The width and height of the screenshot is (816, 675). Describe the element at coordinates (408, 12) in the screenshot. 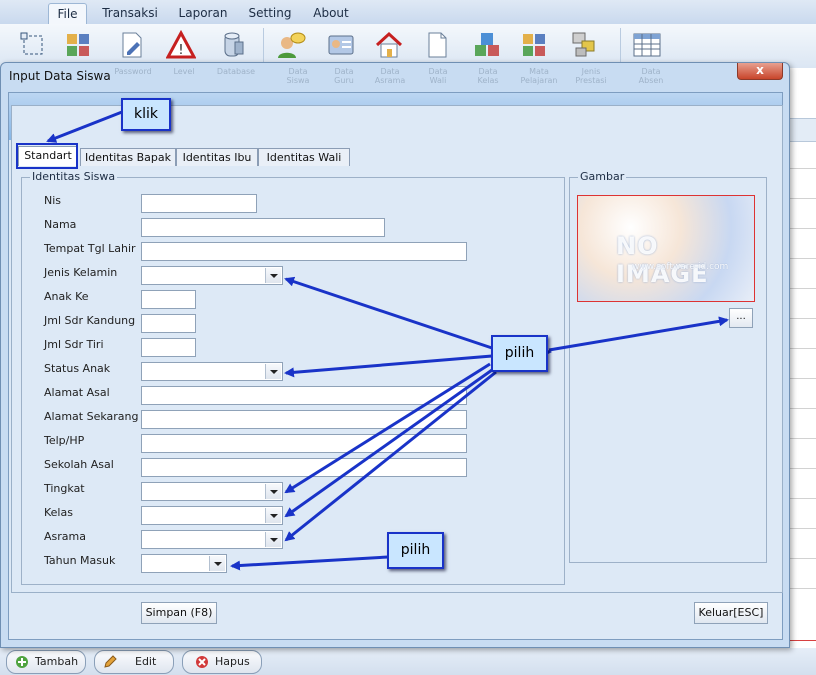

I see `ribbon-tab-bar: File Transaksi Laporan Setting About` at that location.